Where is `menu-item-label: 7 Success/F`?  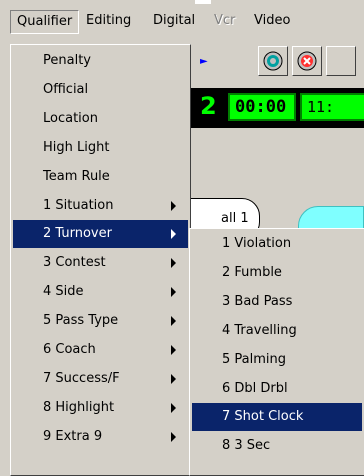
menu-item-label: 7 Success/F is located at coordinates (81, 378).